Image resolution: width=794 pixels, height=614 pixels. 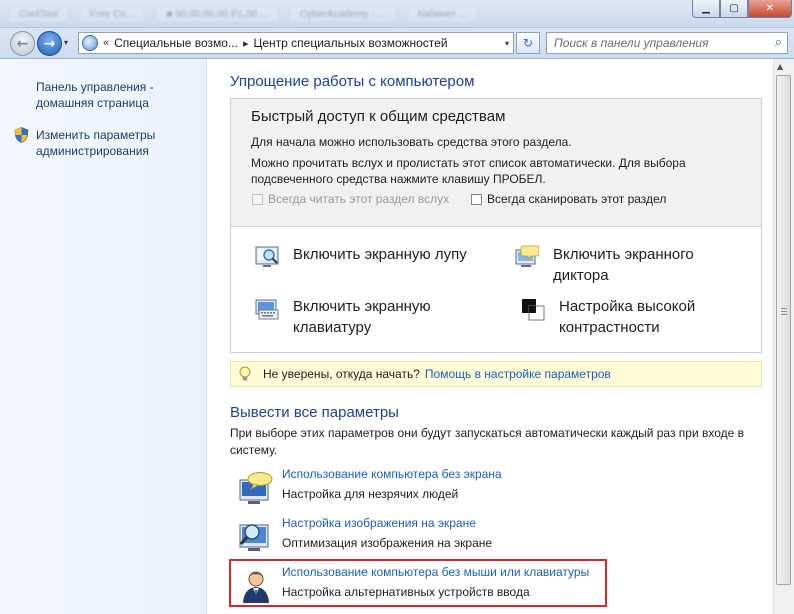 I want to click on sidebar-link-label: администрирования, so click(x=92, y=151).